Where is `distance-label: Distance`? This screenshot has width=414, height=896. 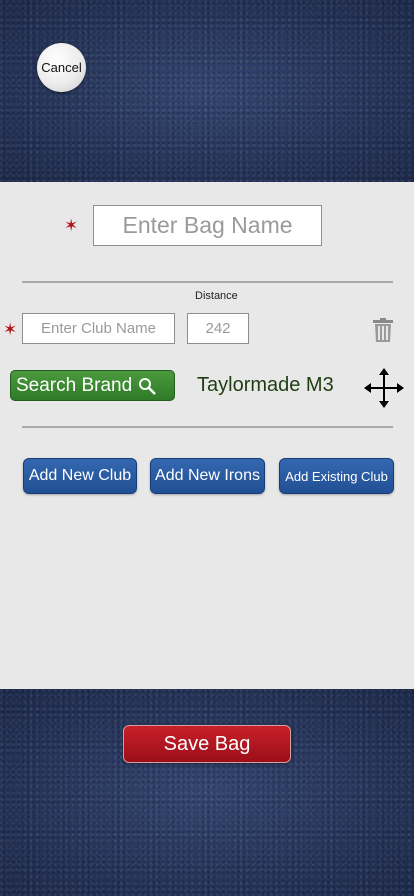 distance-label: Distance is located at coordinates (216, 296).